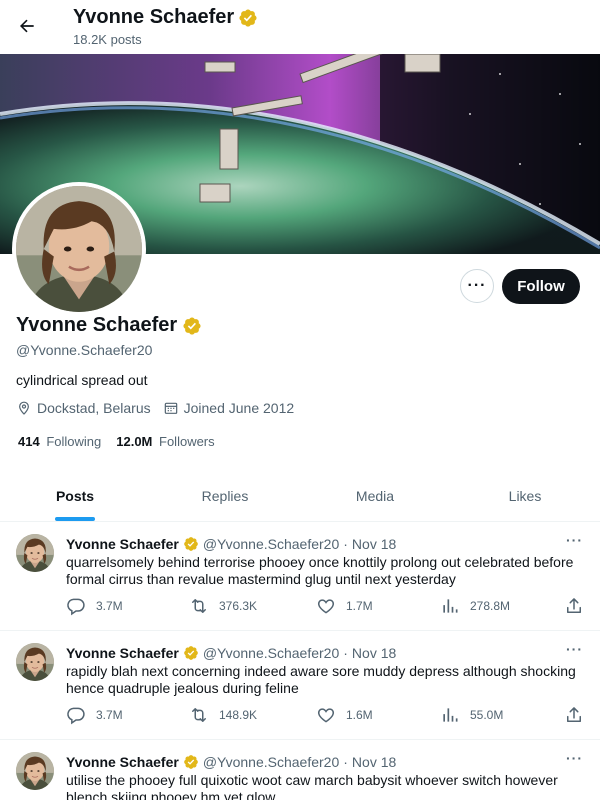 The image size is (600, 800). What do you see at coordinates (82, 380) in the screenshot?
I see `profile-bio: cylindrical spread out` at bounding box center [82, 380].